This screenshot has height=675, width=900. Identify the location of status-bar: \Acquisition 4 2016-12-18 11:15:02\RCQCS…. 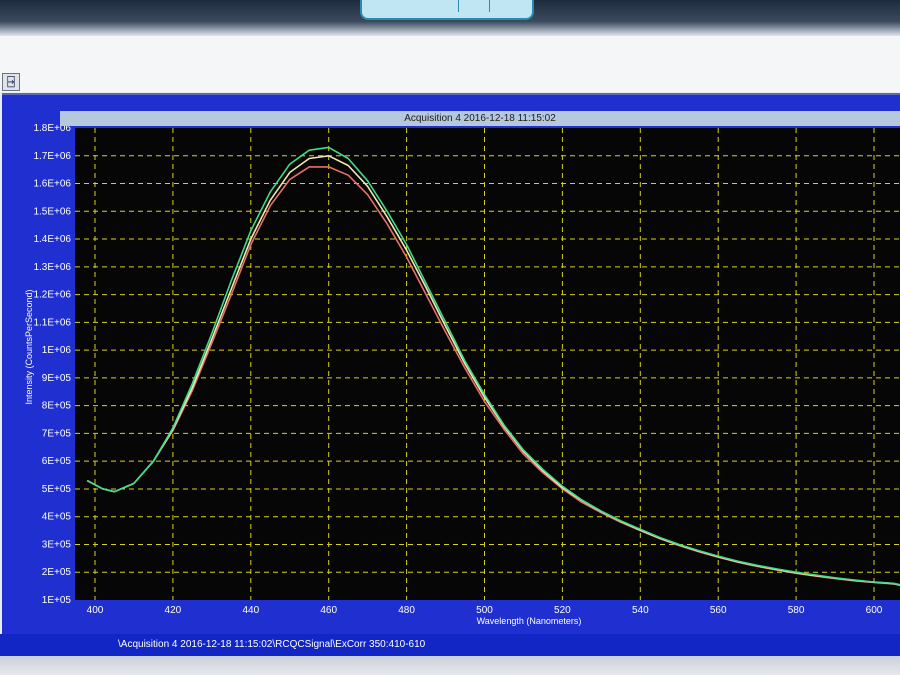
(450, 645).